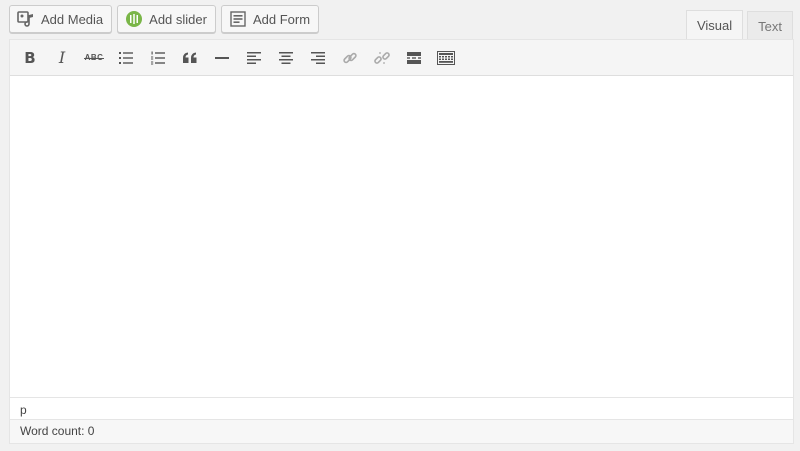  I want to click on strikethrough-button: ABC, so click(94, 58).